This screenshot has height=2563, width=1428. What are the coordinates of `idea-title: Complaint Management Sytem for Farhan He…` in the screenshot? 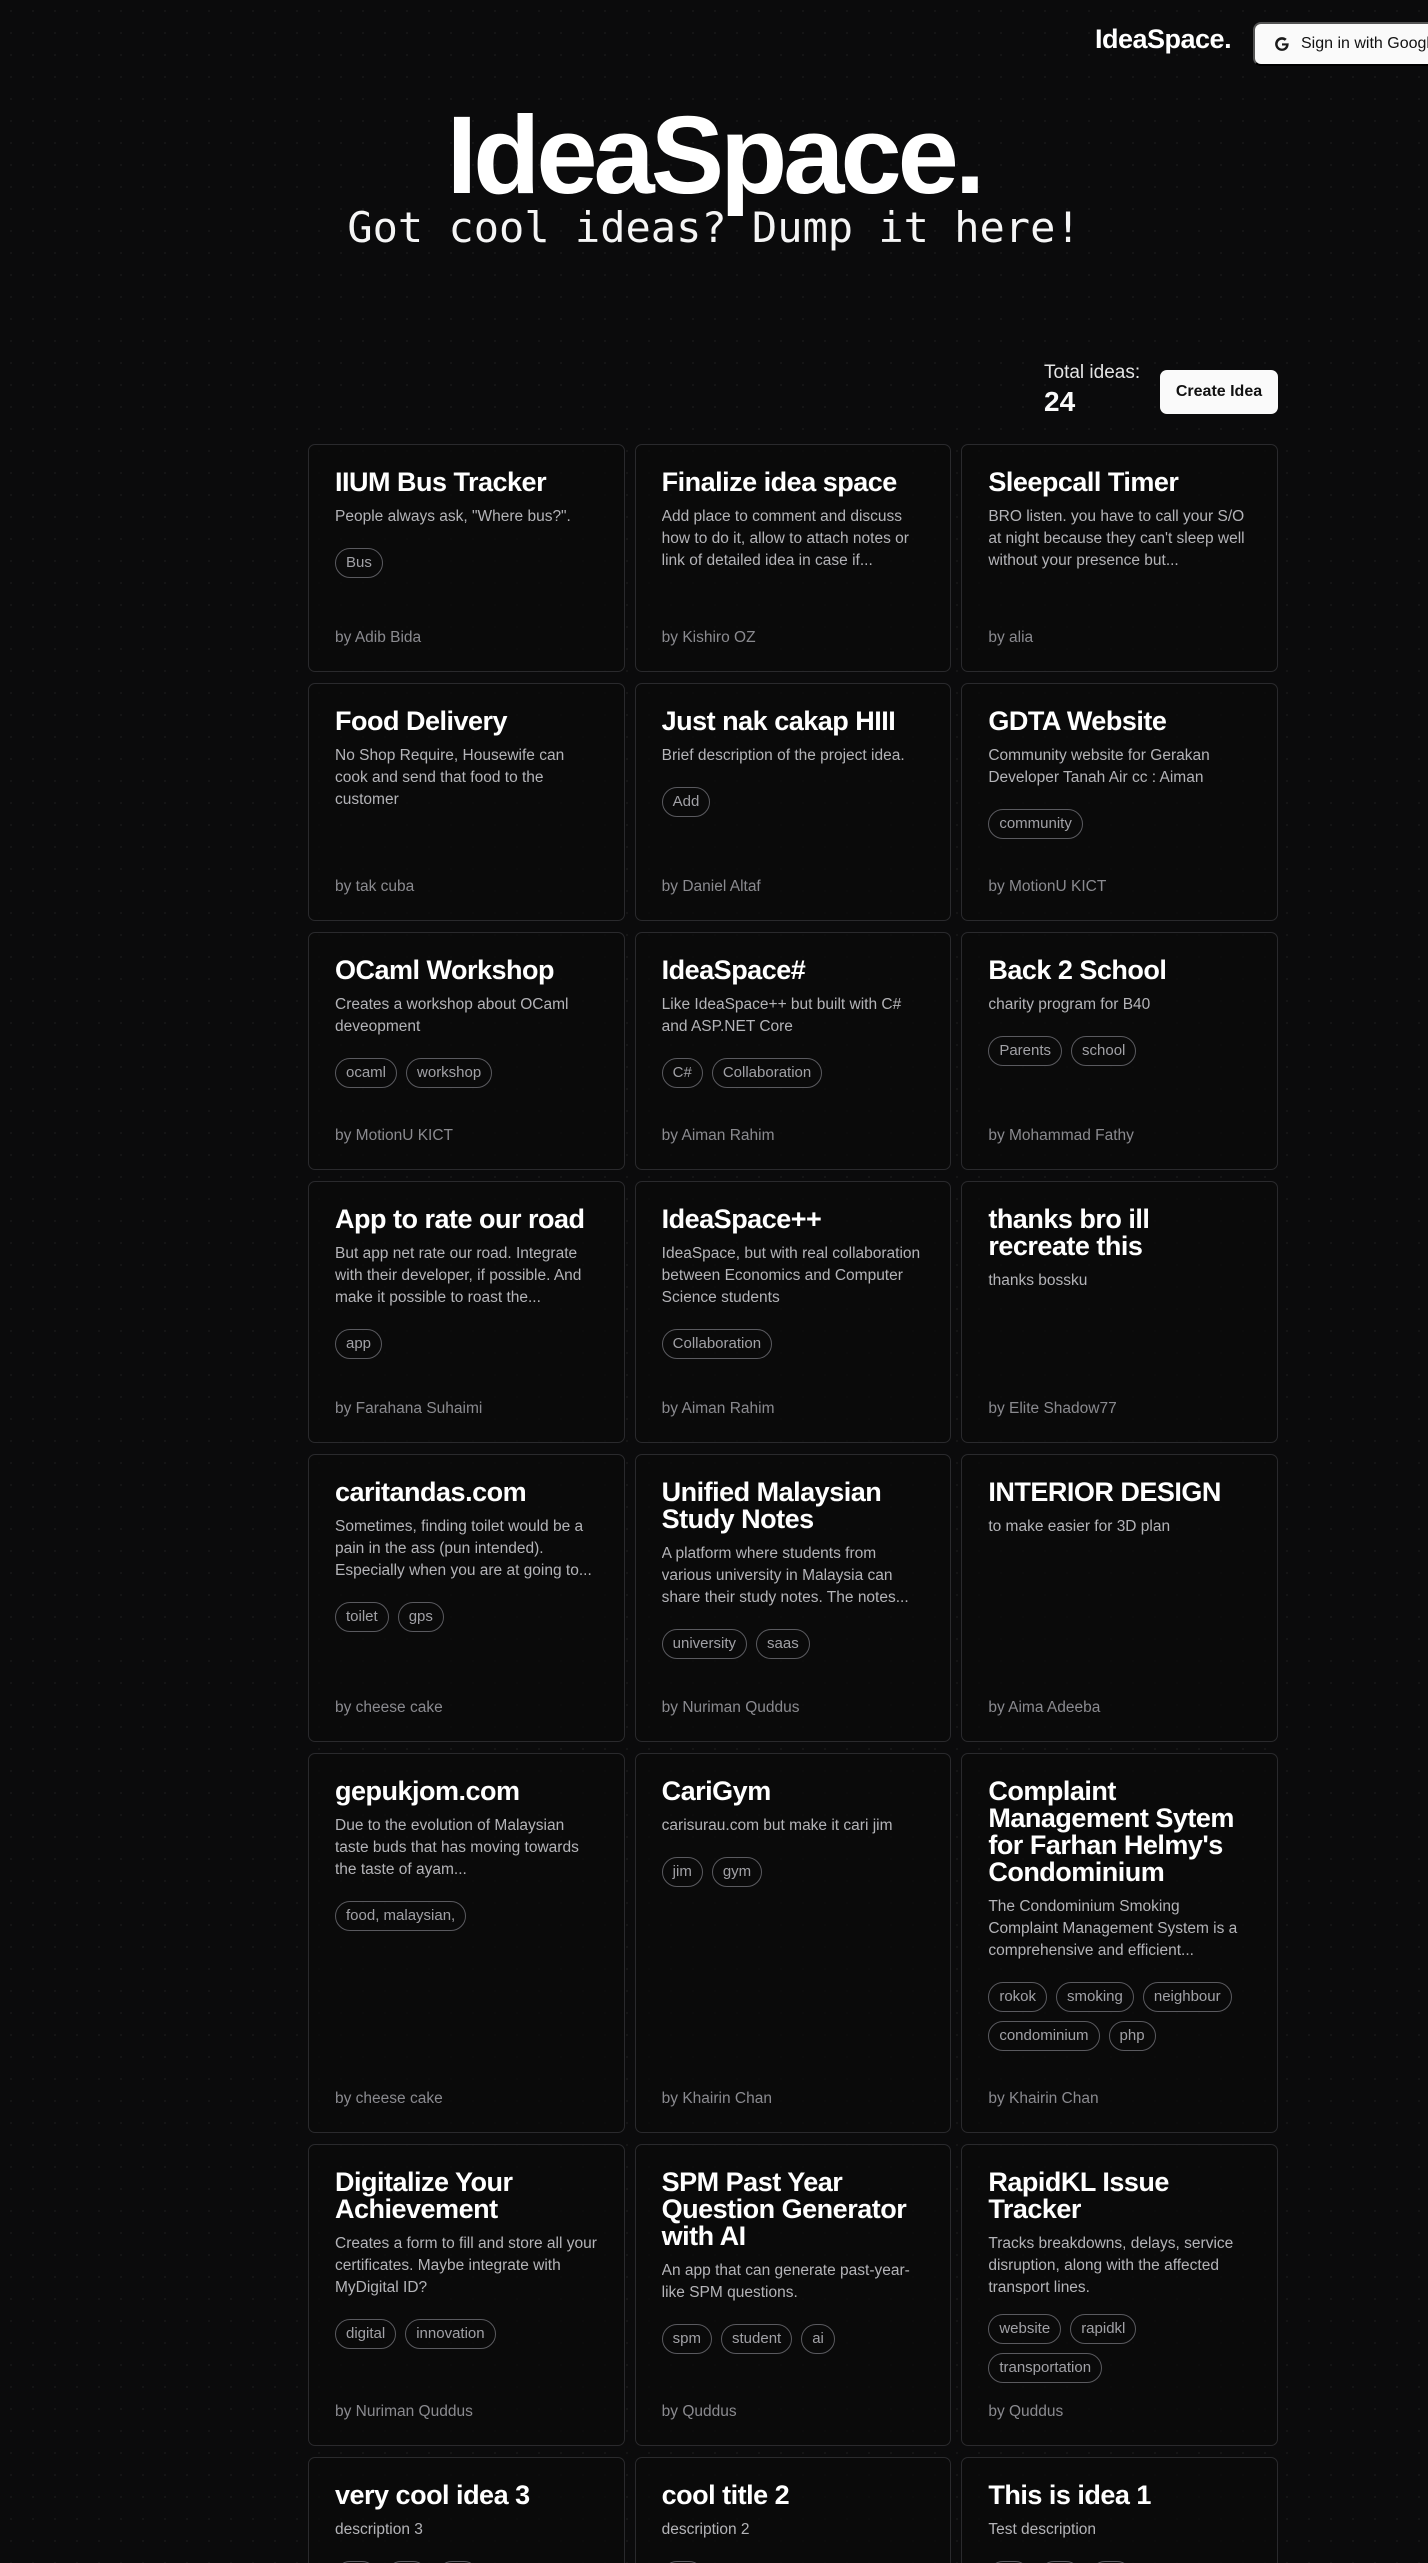 It's located at (1111, 1831).